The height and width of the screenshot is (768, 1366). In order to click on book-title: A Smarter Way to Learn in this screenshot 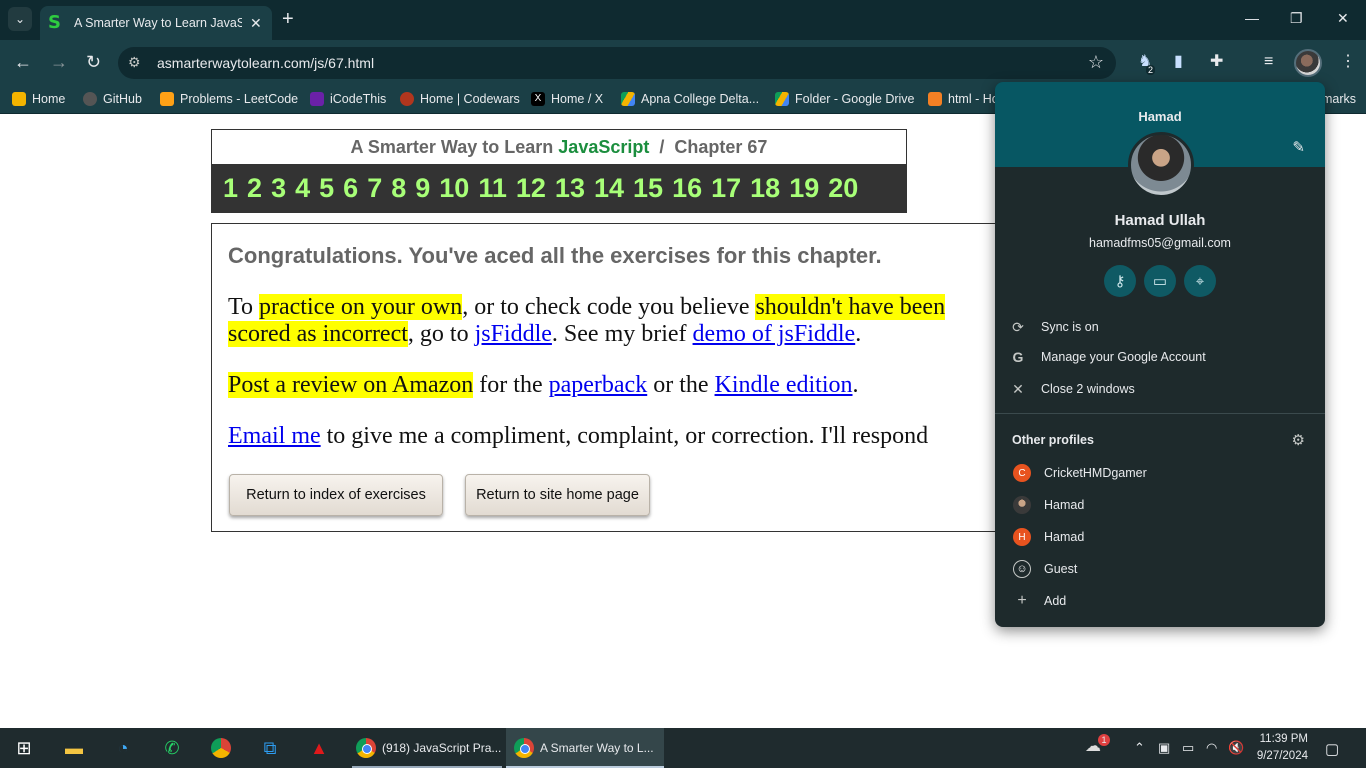, I will do `click(452, 147)`.